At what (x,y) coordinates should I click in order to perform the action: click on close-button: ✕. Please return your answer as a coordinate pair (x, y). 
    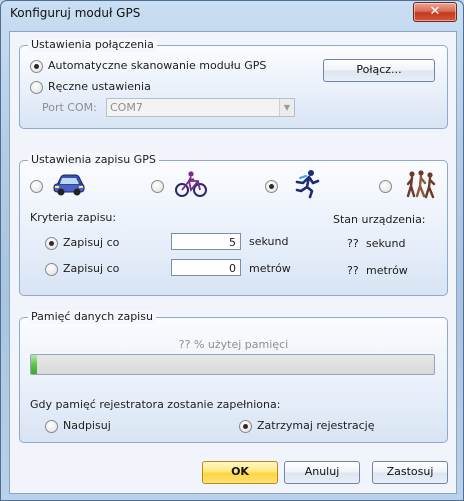
    Looking at the image, I should click on (435, 12).